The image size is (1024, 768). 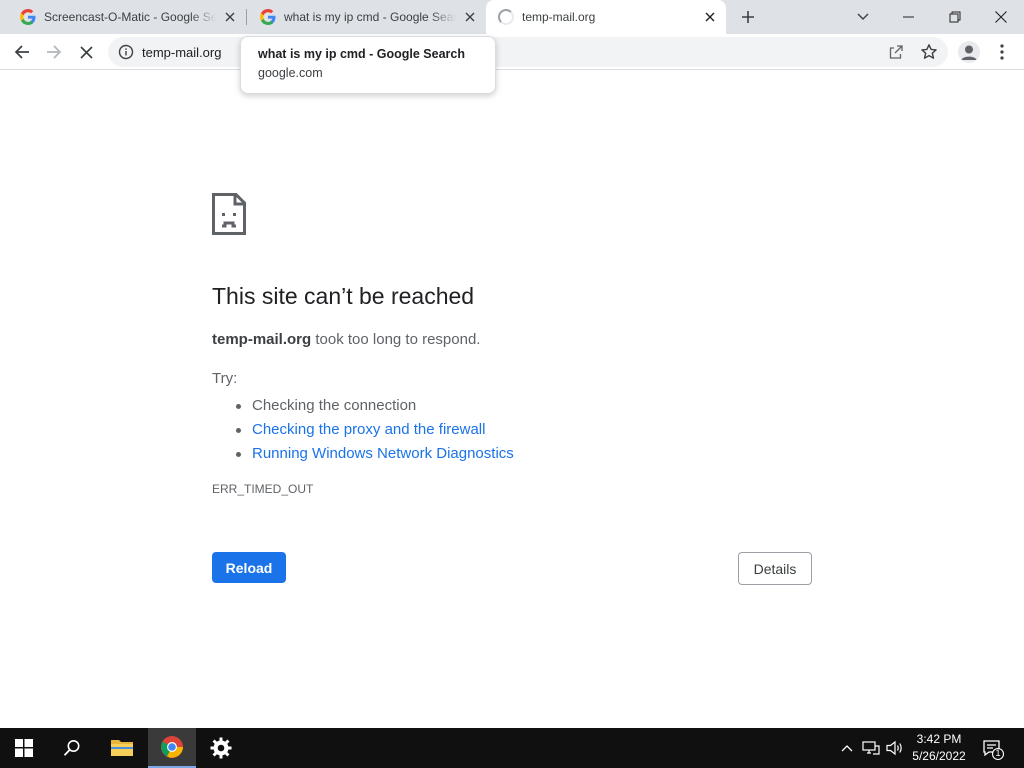 What do you see at coordinates (126, 52) in the screenshot?
I see `info-icon` at bounding box center [126, 52].